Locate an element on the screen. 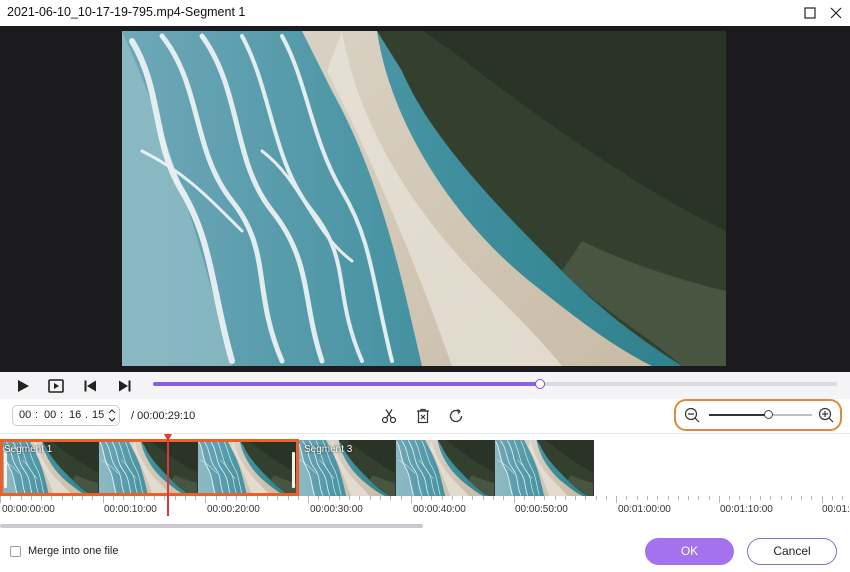 The height and width of the screenshot is (572, 850). ruler-label: 00:00:00:00 is located at coordinates (28, 509).